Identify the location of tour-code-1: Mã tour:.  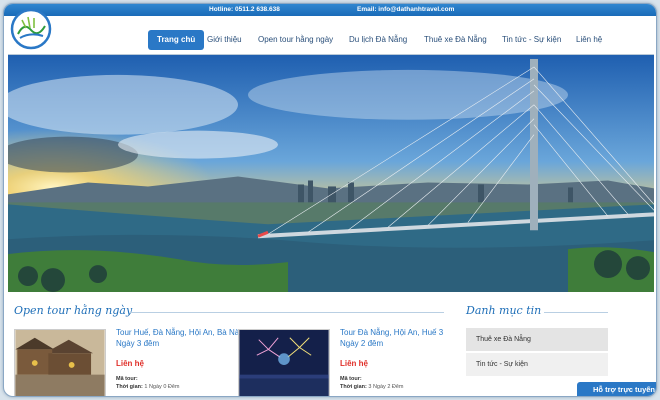
(127, 379).